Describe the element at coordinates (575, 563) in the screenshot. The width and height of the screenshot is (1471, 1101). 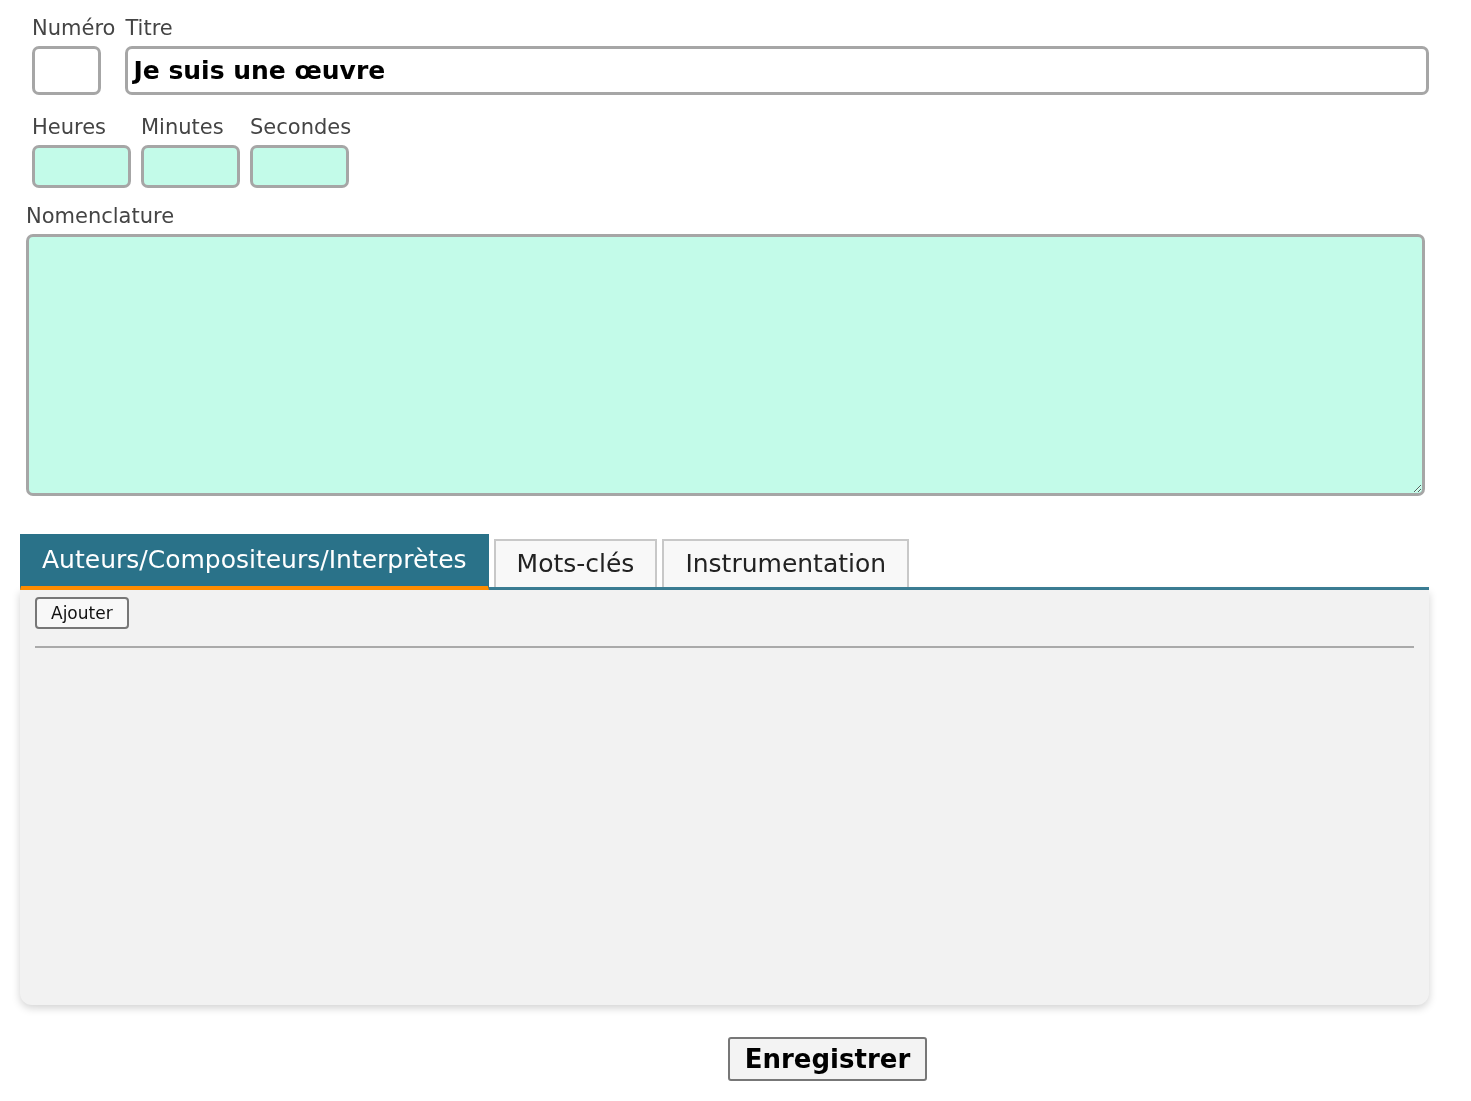
I see `tab: Mots-clés` at that location.